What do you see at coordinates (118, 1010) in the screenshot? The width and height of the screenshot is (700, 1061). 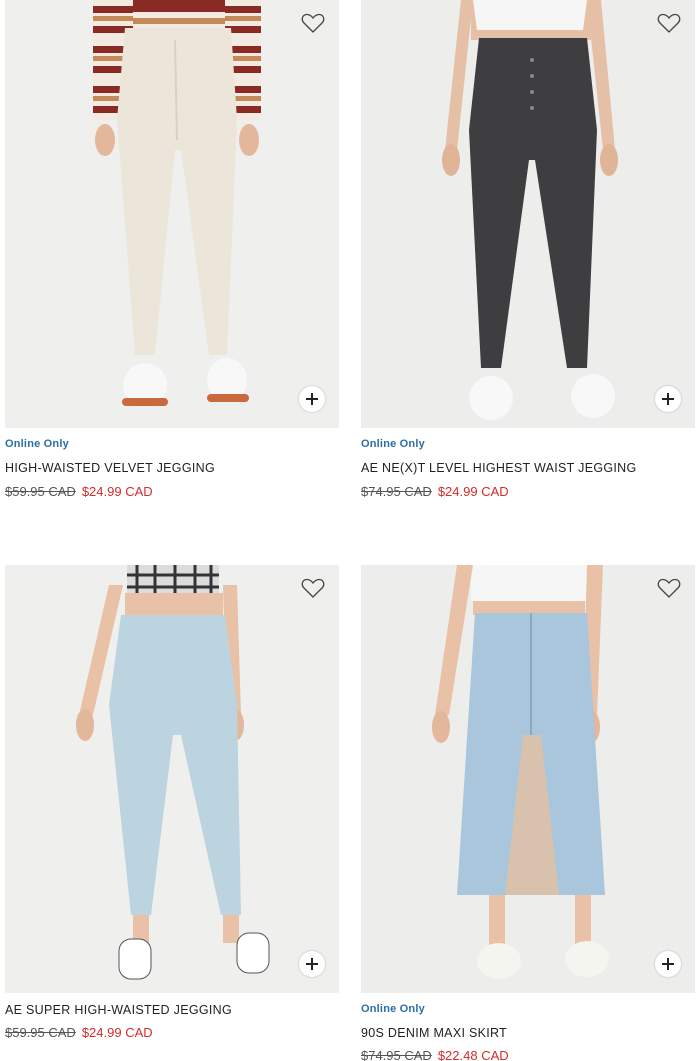 I see `product-name: AE SUPER HIGH-WAISTED JEGGING` at bounding box center [118, 1010].